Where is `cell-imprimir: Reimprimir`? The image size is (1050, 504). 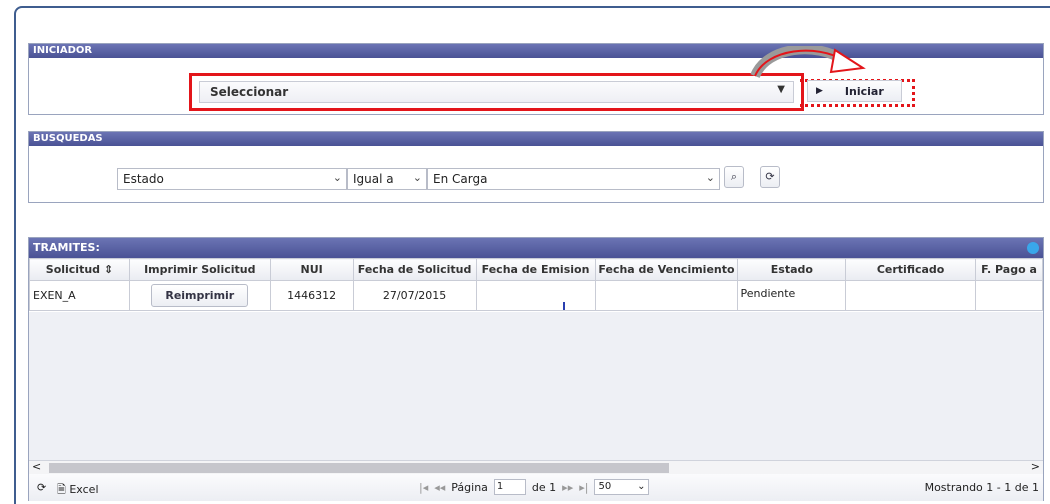
cell-imprimir: Reimprimir is located at coordinates (199, 295).